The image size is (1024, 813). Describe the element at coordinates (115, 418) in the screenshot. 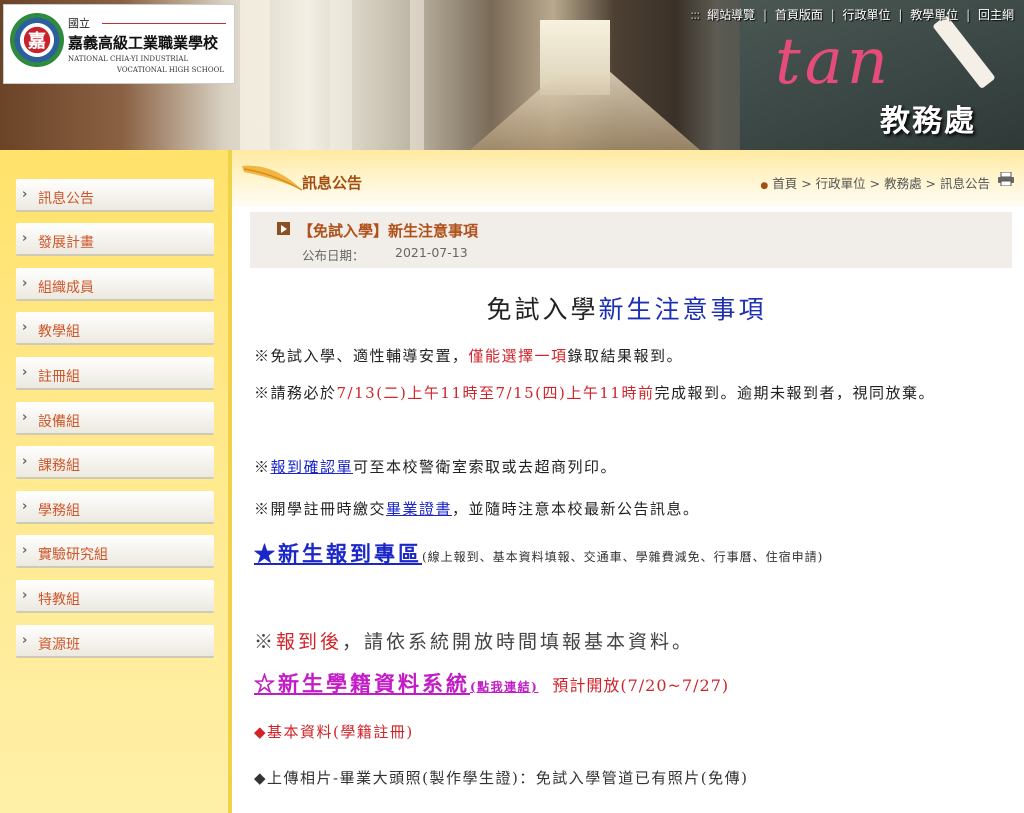

I see `sidebar-item-equipment: › 設備組` at that location.